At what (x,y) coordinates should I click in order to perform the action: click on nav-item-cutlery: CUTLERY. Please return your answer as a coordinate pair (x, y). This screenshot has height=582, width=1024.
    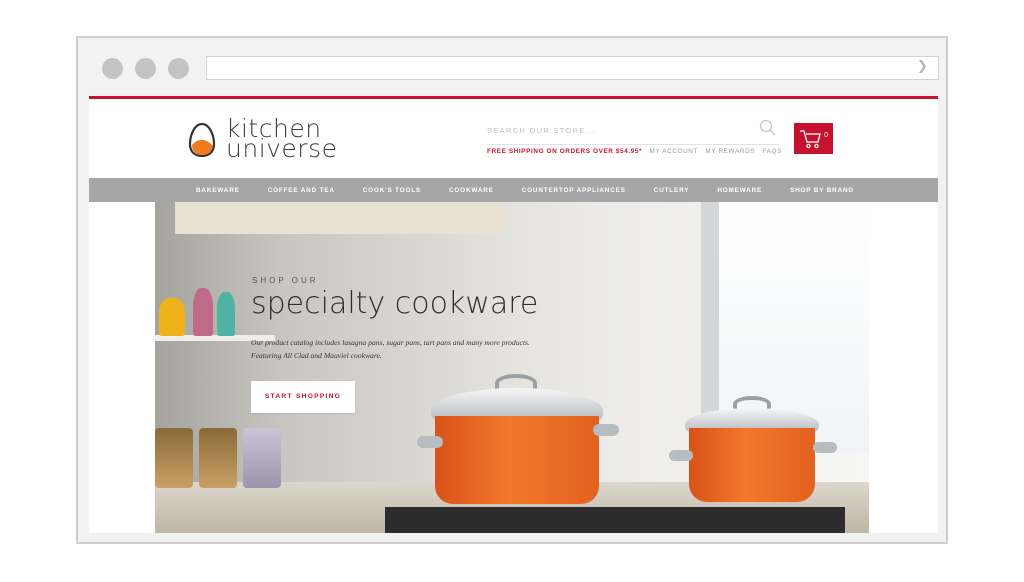
    Looking at the image, I should click on (672, 190).